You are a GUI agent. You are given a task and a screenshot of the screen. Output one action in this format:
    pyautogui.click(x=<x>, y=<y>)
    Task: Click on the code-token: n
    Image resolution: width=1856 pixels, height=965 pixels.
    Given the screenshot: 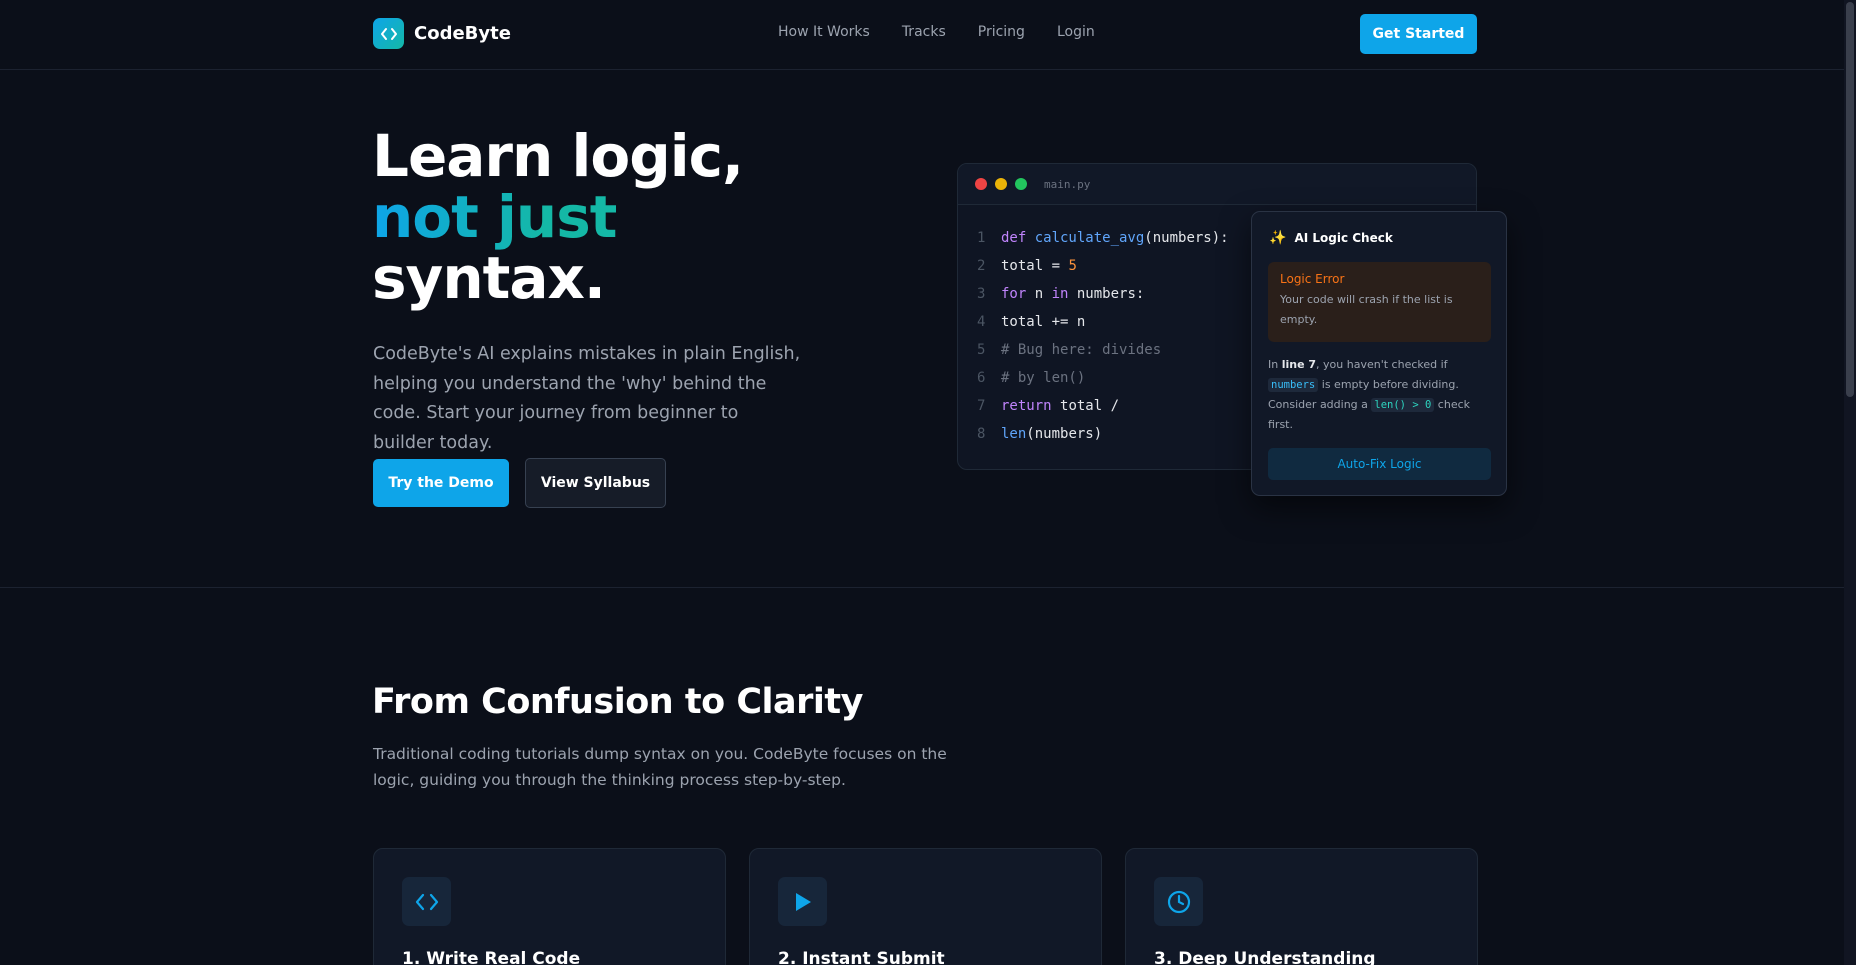 What is the action you would take?
    pyautogui.click(x=1043, y=294)
    